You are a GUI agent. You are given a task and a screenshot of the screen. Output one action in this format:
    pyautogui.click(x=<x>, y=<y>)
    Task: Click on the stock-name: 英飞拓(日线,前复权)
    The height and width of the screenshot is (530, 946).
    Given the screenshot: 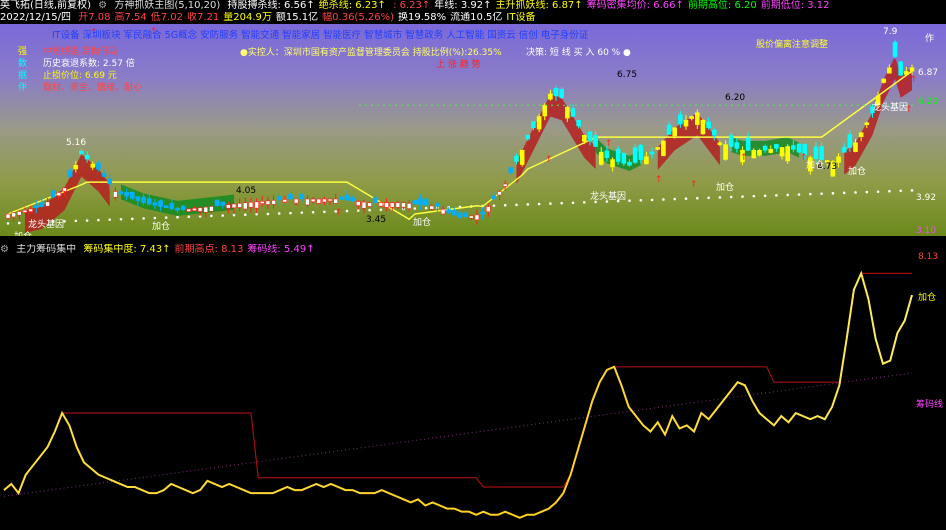 What is the action you would take?
    pyautogui.click(x=45, y=5)
    